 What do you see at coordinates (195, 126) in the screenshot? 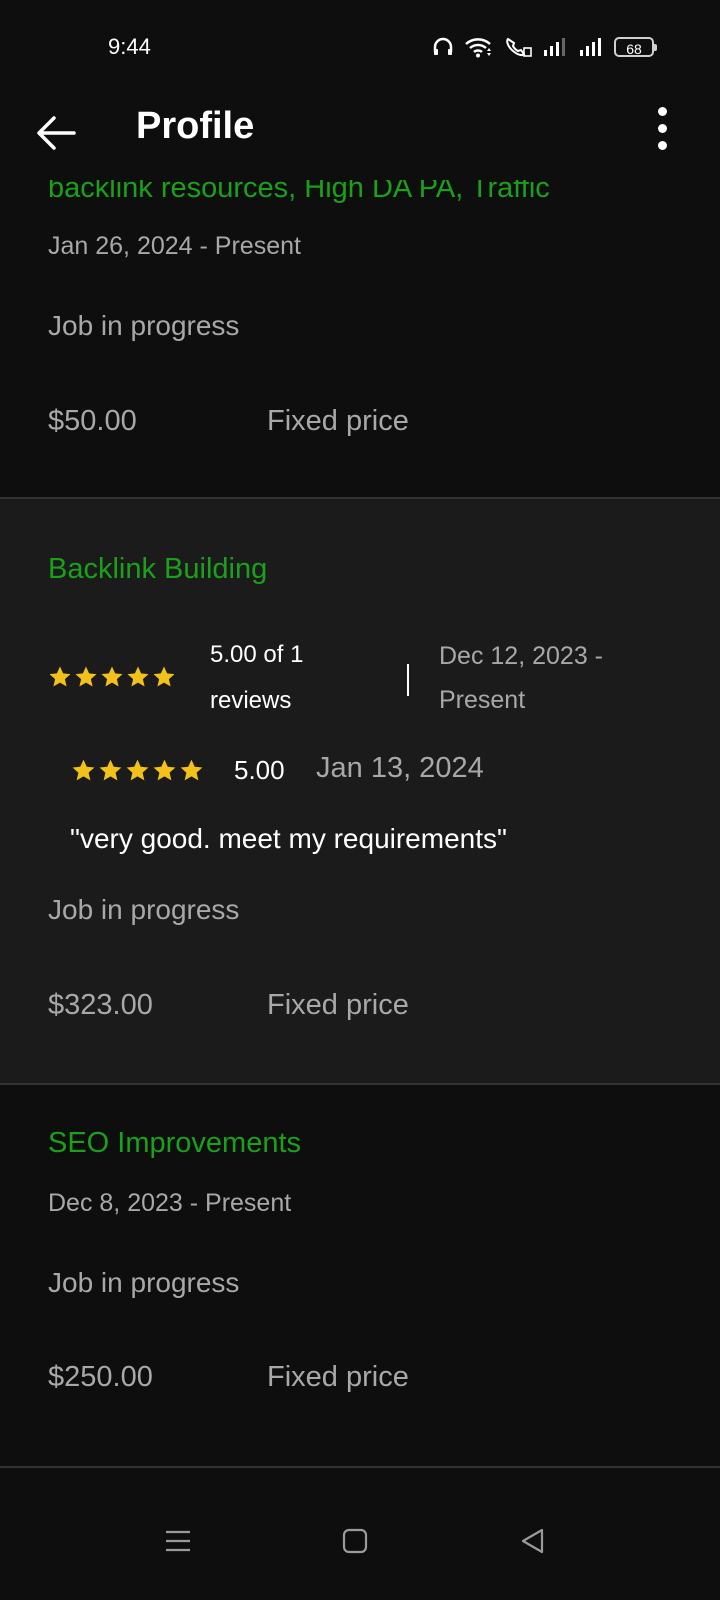
I see `page-title: Profile` at bounding box center [195, 126].